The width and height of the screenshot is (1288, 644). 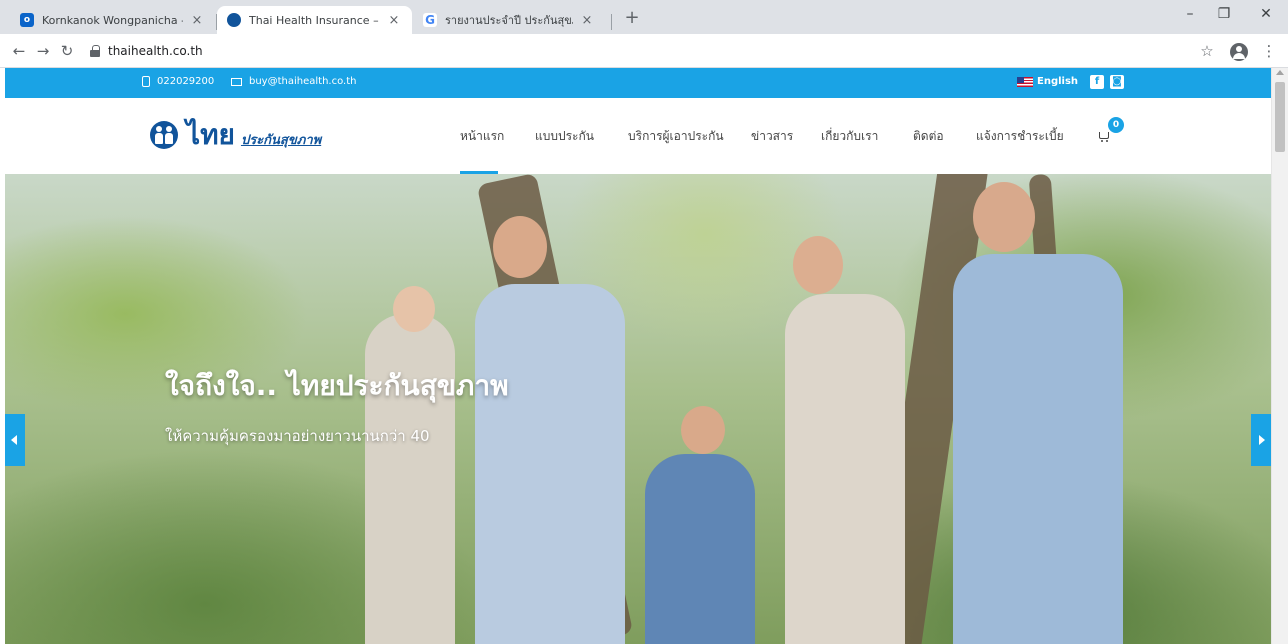 What do you see at coordinates (430, 20) in the screenshot?
I see `google-icon: G` at bounding box center [430, 20].